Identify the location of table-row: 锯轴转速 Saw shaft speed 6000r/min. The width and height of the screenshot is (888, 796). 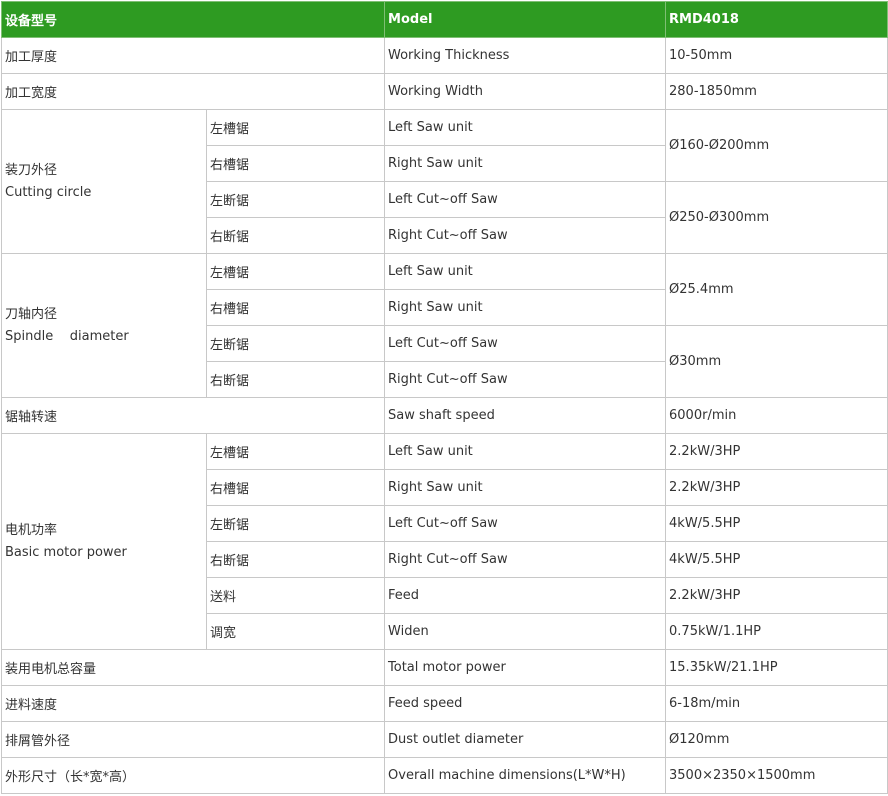
(444, 415).